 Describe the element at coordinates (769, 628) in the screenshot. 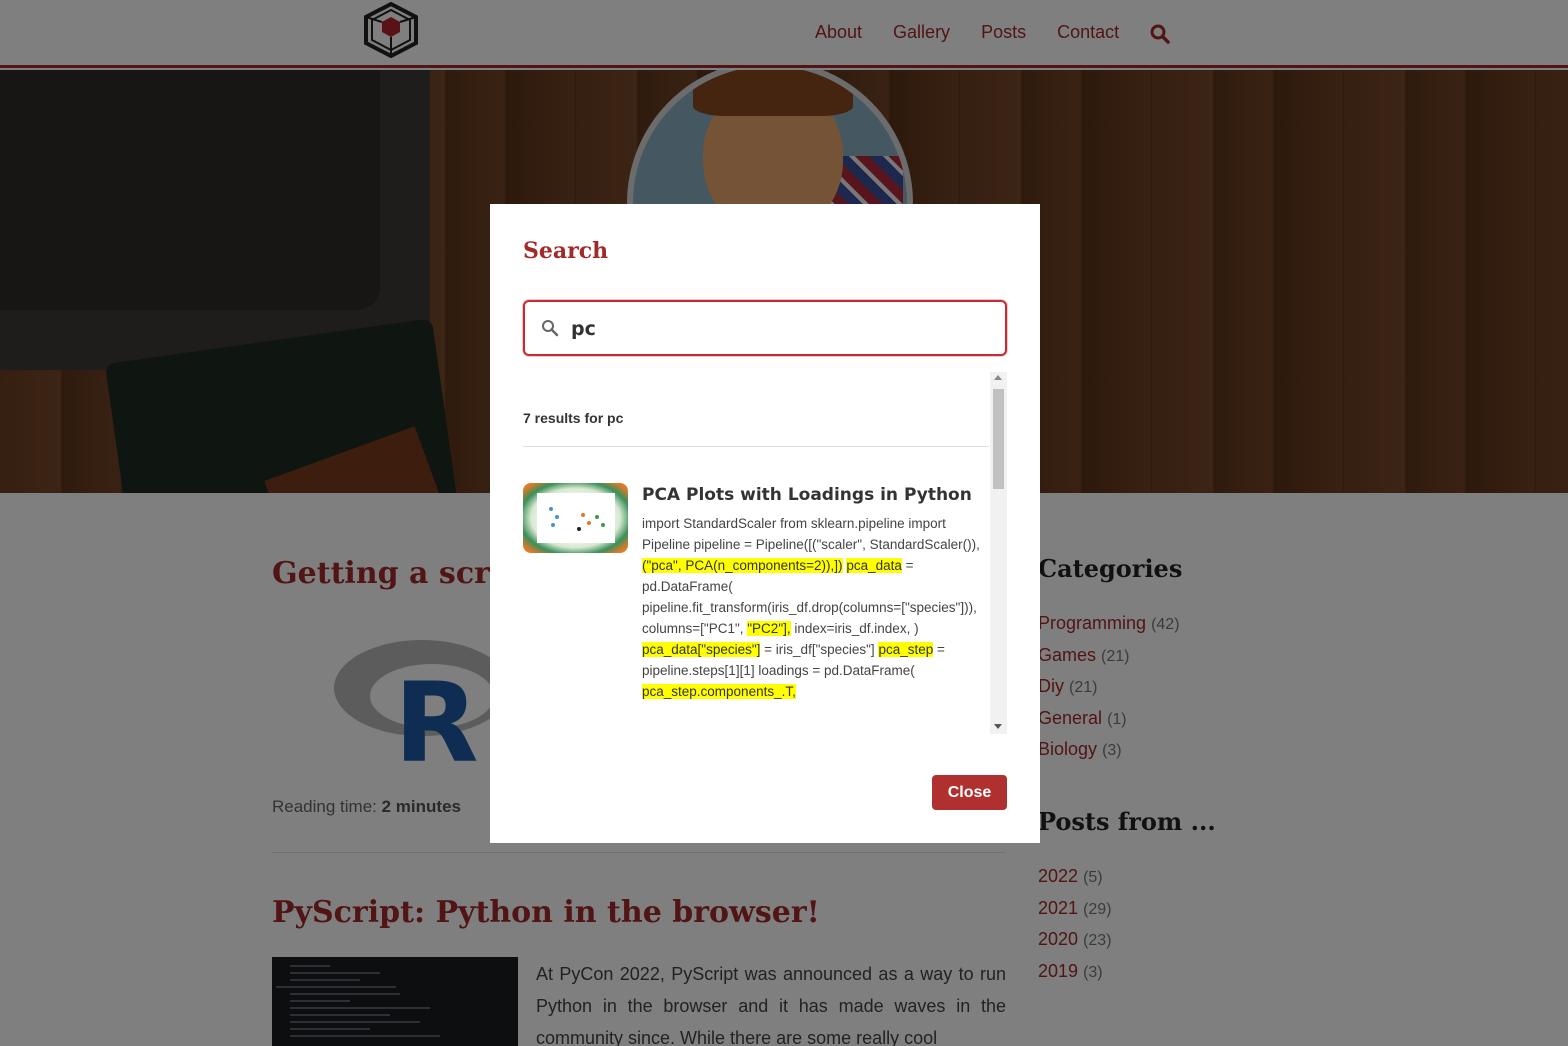

I see `highlighted-match: "PC2"],` at that location.